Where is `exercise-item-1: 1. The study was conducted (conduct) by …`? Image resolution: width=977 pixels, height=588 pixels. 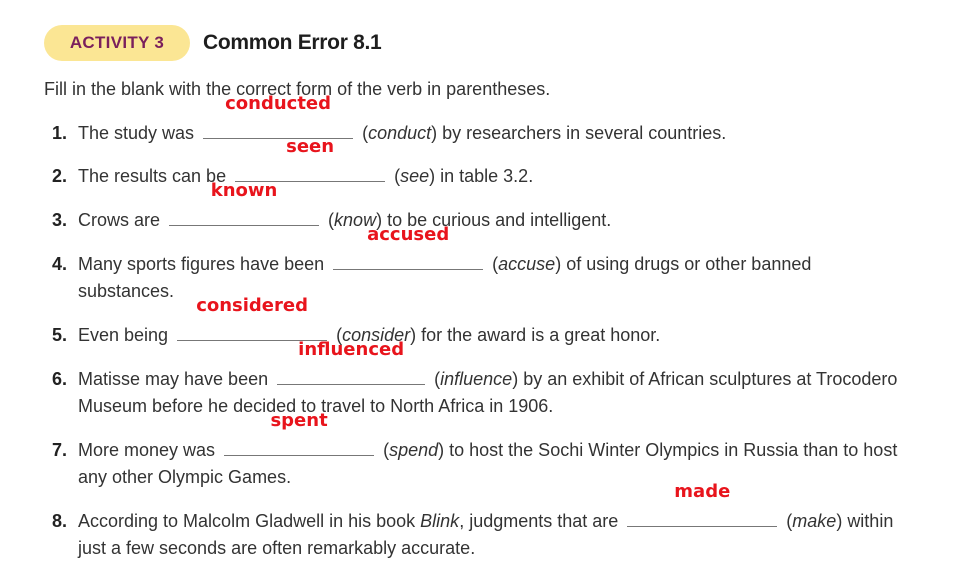
exercise-item-1: 1. The study was conducted (conduct) by … is located at coordinates (502, 120).